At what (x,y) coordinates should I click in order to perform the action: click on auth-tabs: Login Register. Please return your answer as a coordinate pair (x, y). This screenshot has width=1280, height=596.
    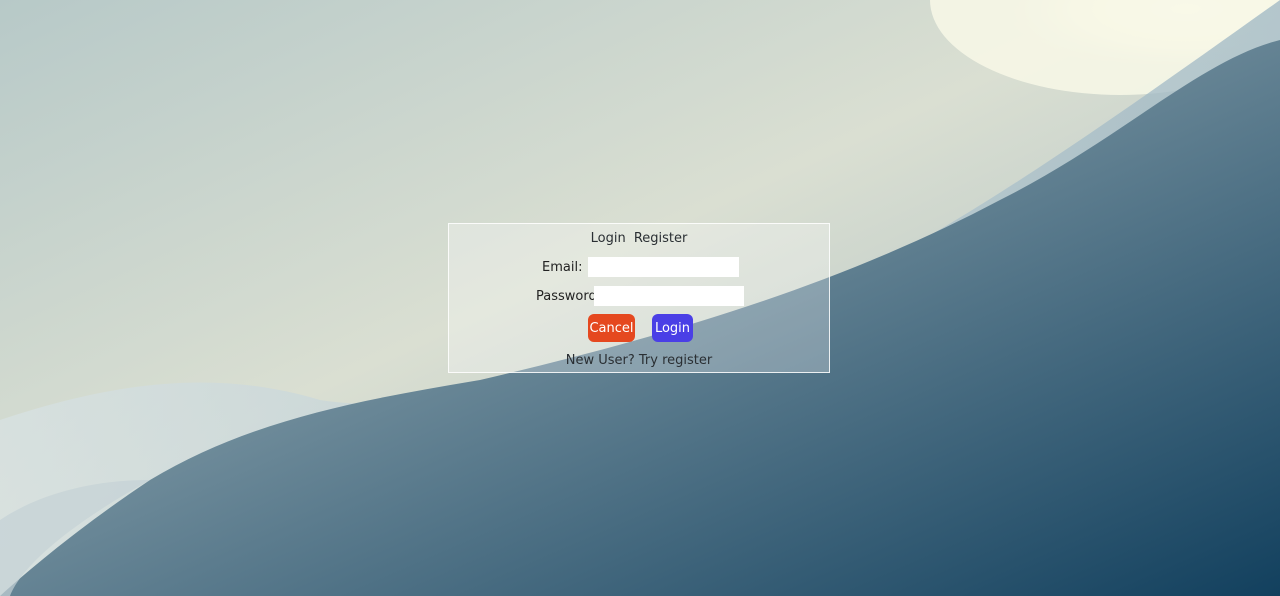
    Looking at the image, I should click on (639, 238).